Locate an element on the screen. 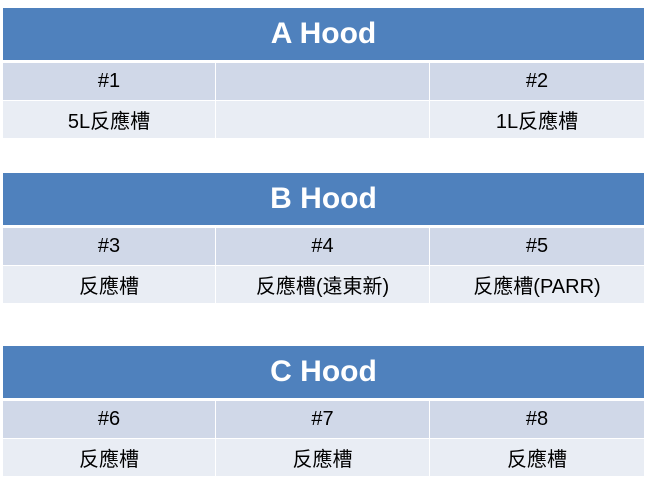 Image resolution: width=647 pixels, height=477 pixels. table-cell: #3 is located at coordinates (109, 247).